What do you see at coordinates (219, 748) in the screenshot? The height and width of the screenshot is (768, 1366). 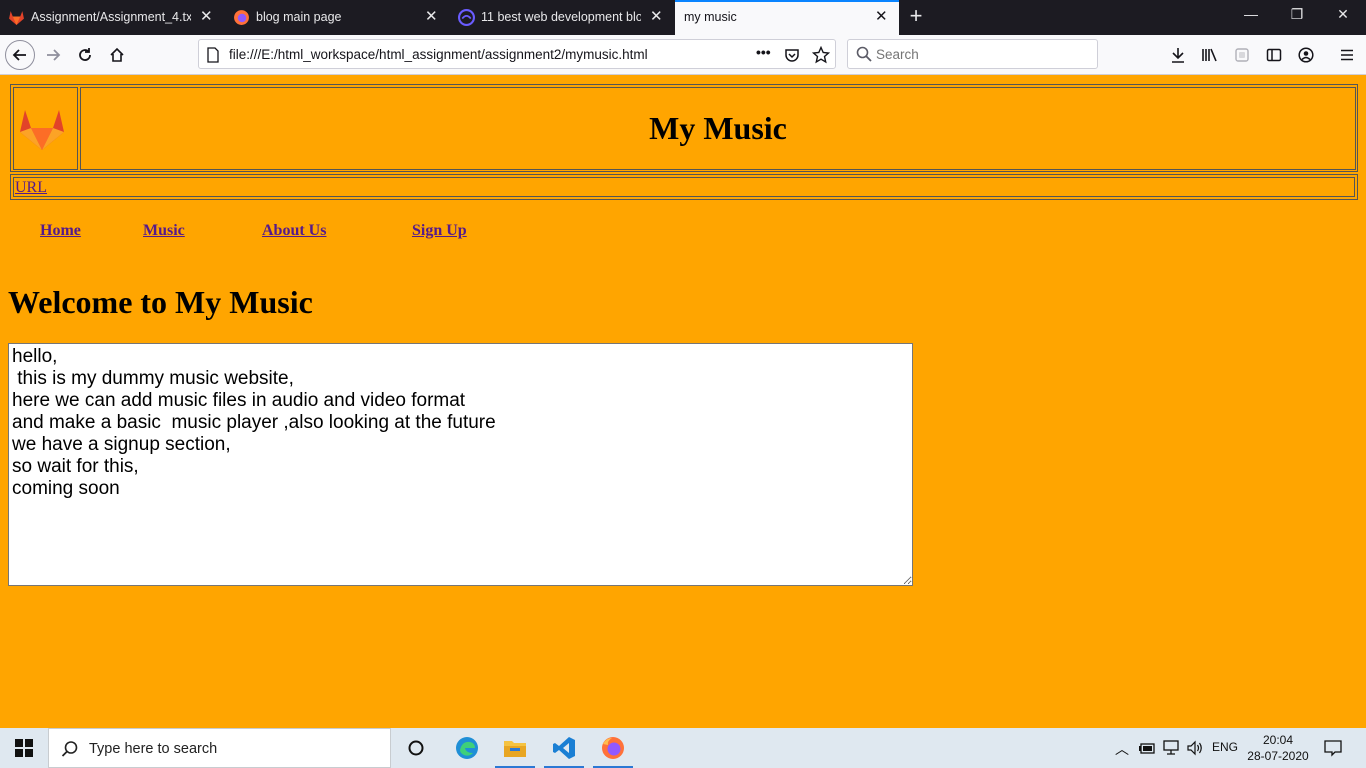 I see `taskbar-search-box: Type here to search` at bounding box center [219, 748].